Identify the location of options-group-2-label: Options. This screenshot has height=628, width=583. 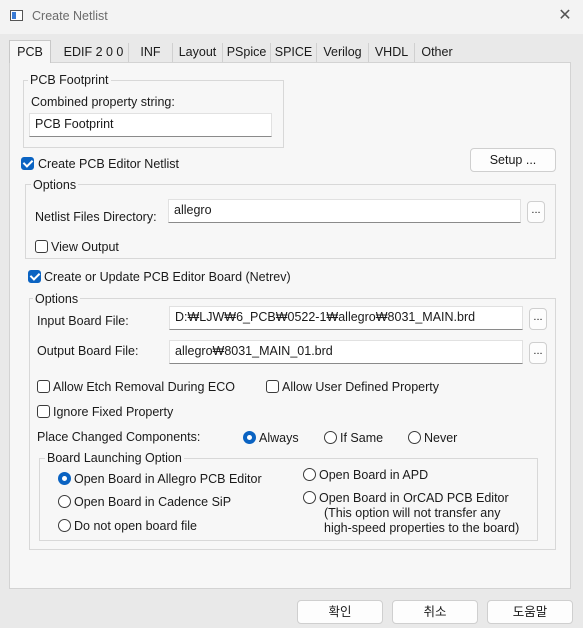
(57, 299).